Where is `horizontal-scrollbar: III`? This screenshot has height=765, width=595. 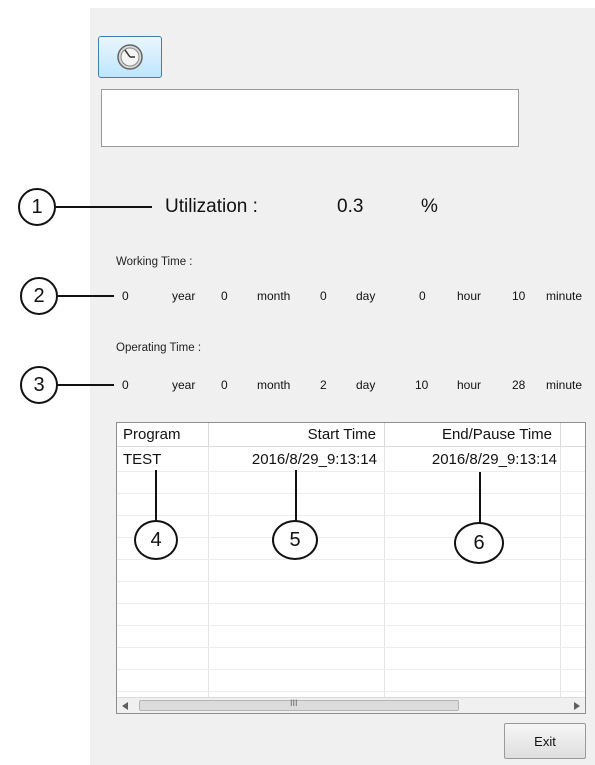
horizontal-scrollbar: III is located at coordinates (351, 705).